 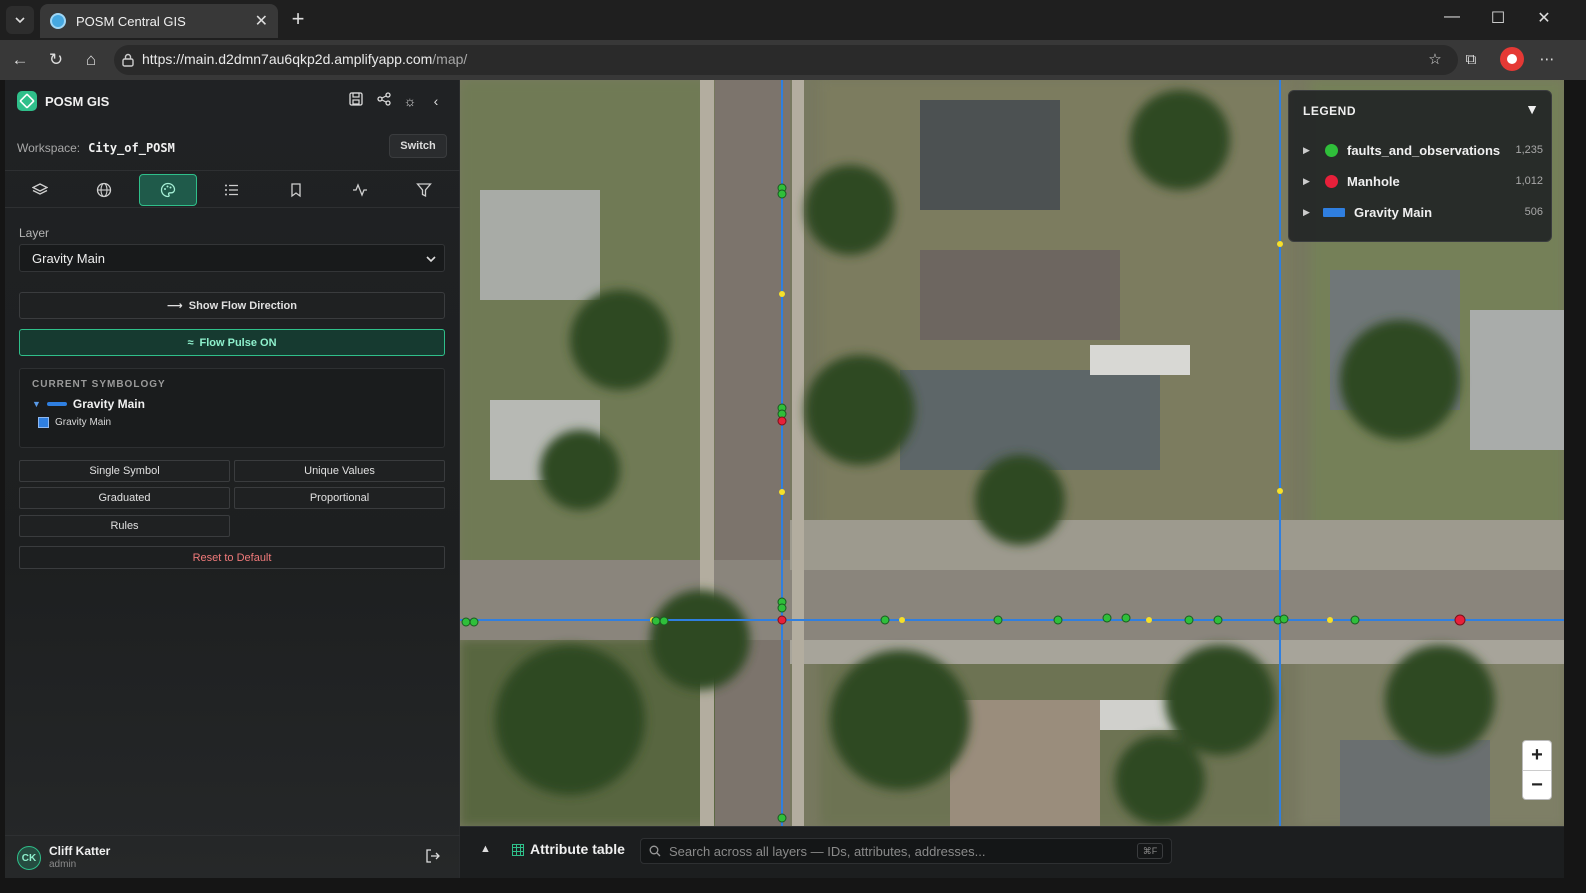 What do you see at coordinates (903, 851) in the screenshot?
I see `global-search-input` at bounding box center [903, 851].